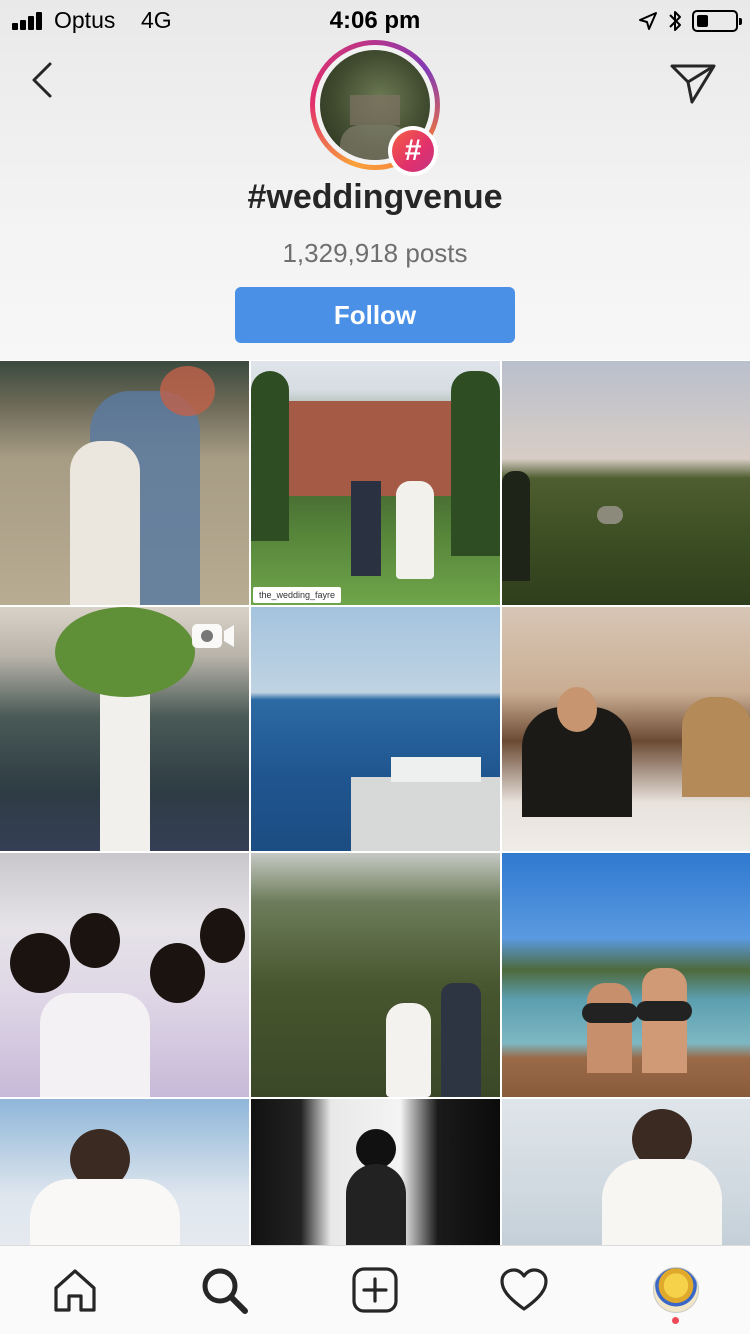 Image resolution: width=750 pixels, height=1334 pixels. I want to click on grid-post-2: the_wedding_fayre, so click(375, 483).